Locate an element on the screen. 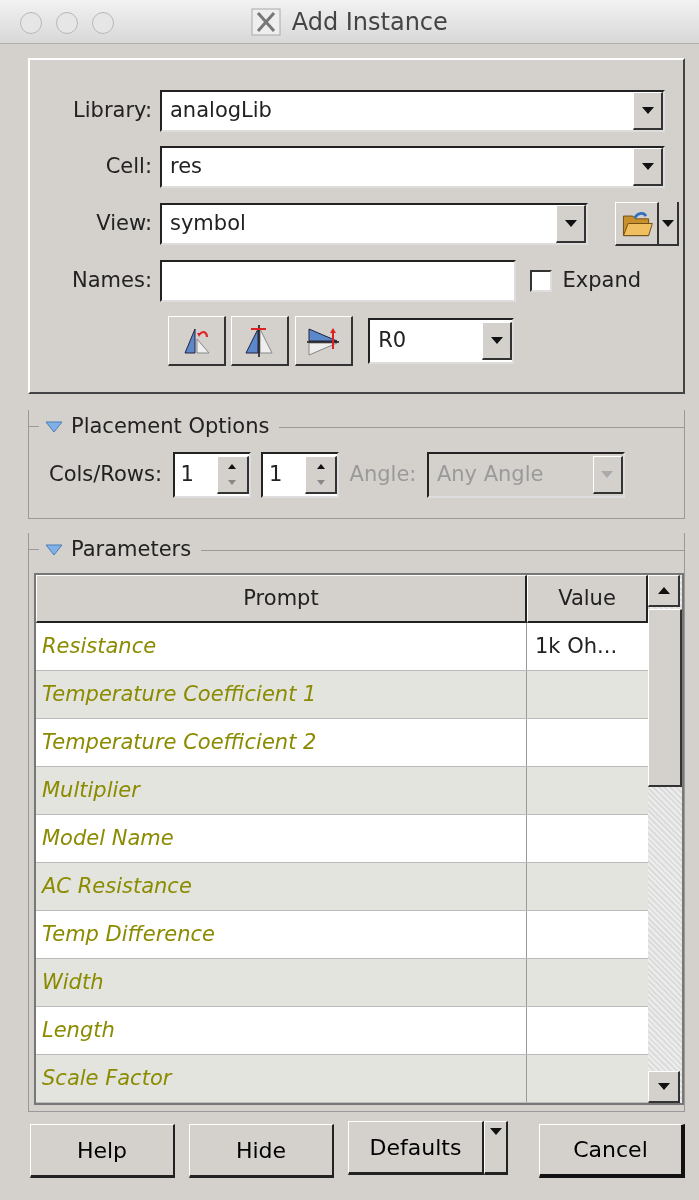  expand-label: Expand is located at coordinates (602, 281).